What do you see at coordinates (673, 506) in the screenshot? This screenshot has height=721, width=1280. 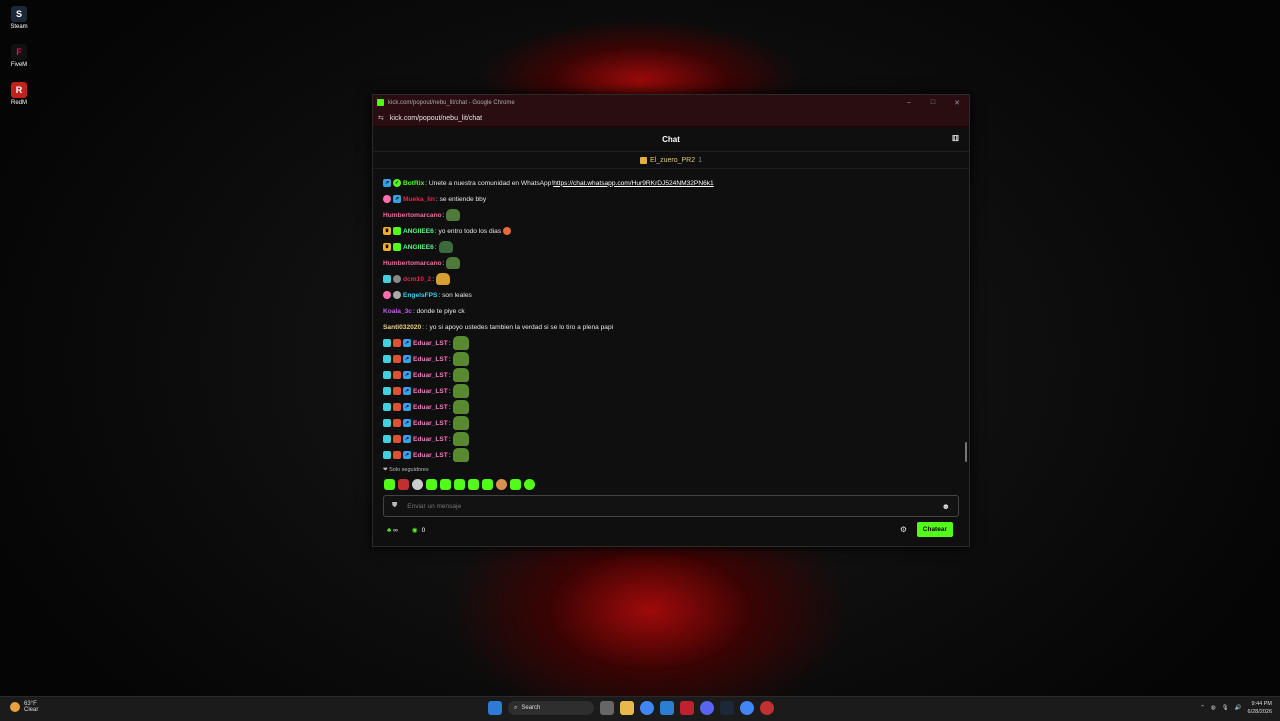 I see `message-input` at bounding box center [673, 506].